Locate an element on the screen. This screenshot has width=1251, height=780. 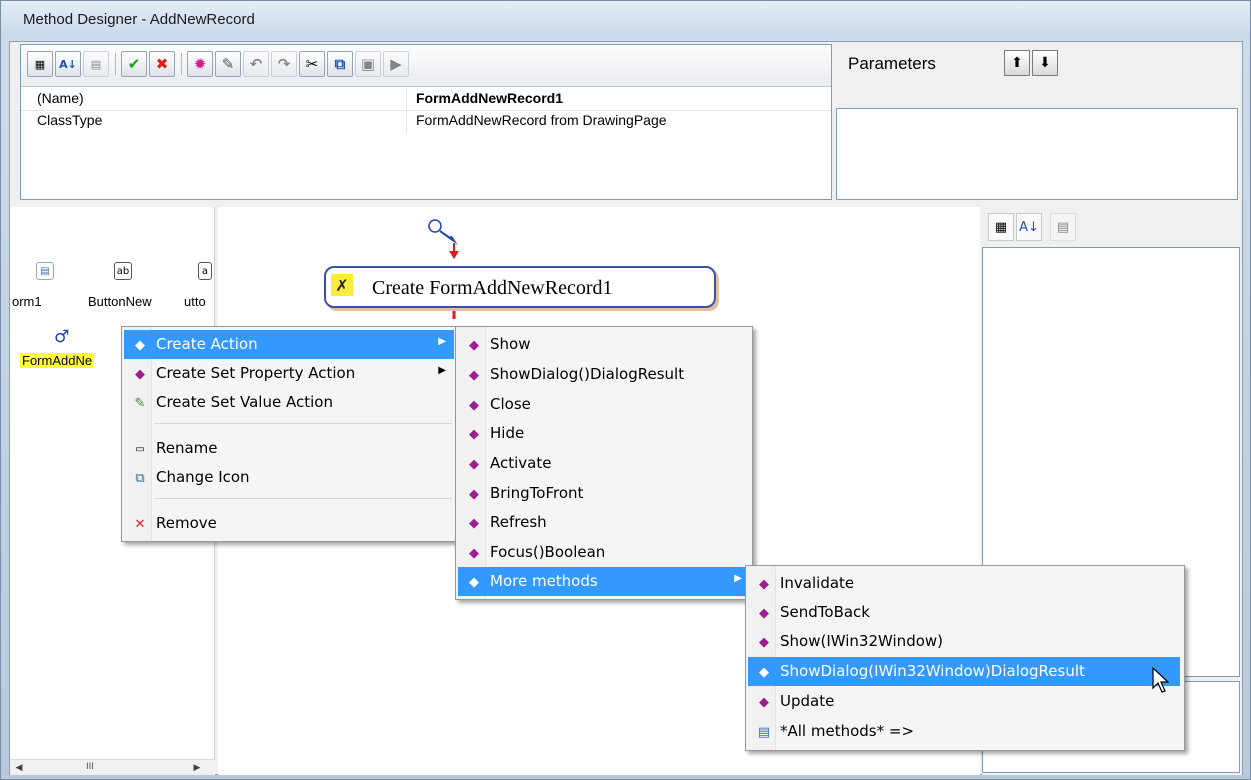
menu-item-all-methods: ▤ *All methods* => is located at coordinates (965, 731).